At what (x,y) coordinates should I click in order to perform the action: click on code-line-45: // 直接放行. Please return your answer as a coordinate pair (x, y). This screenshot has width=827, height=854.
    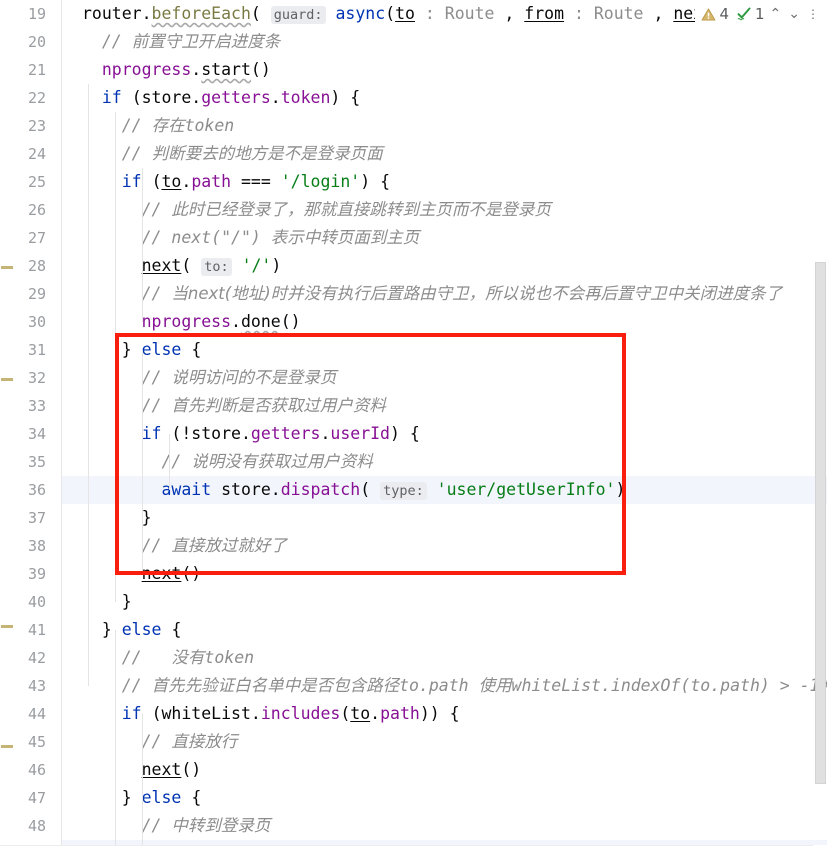
    Looking at the image, I should click on (444, 742).